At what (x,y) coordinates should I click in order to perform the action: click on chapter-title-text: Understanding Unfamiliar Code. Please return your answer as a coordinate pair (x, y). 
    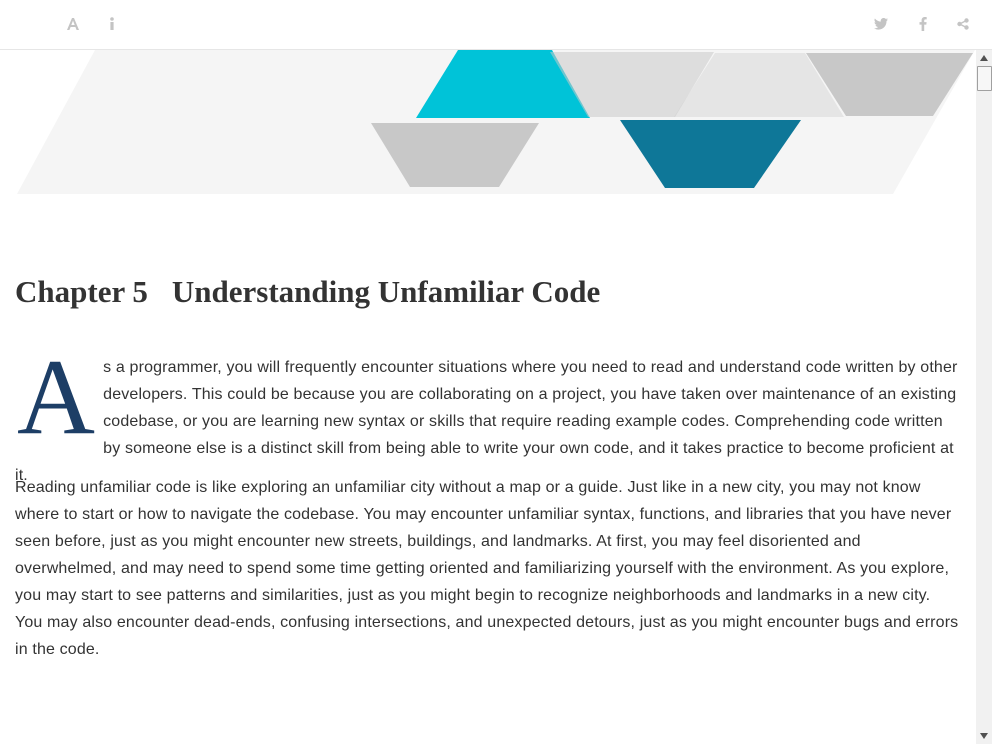
    Looking at the image, I should click on (386, 291).